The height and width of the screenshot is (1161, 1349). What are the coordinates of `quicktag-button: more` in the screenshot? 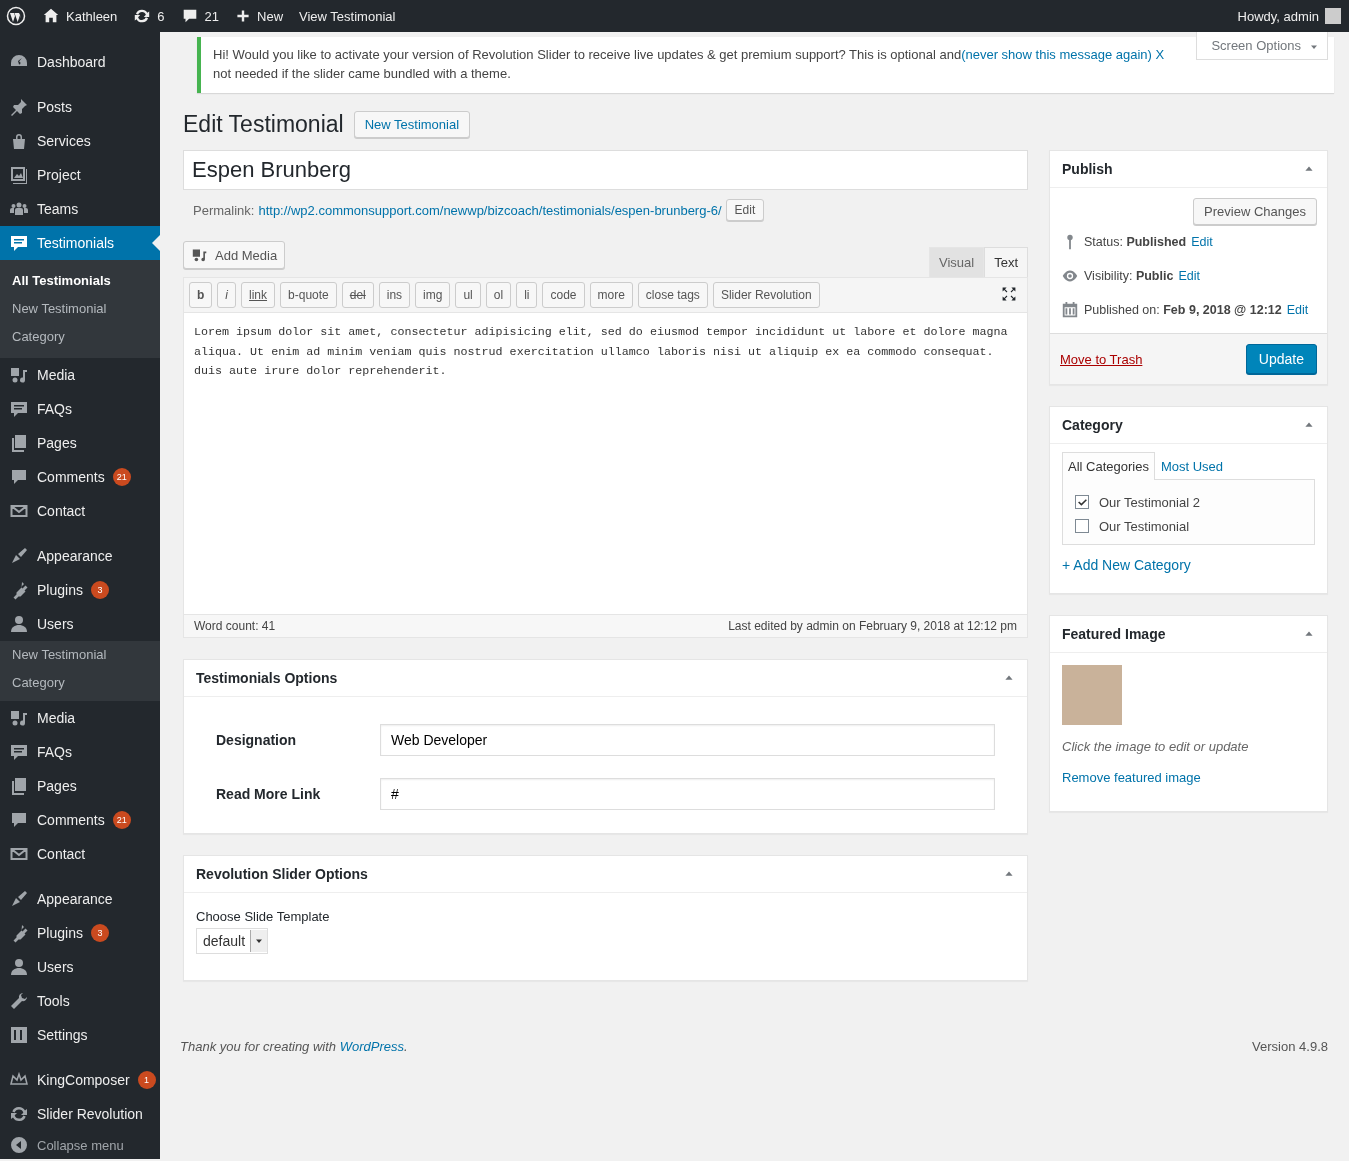 It's located at (611, 295).